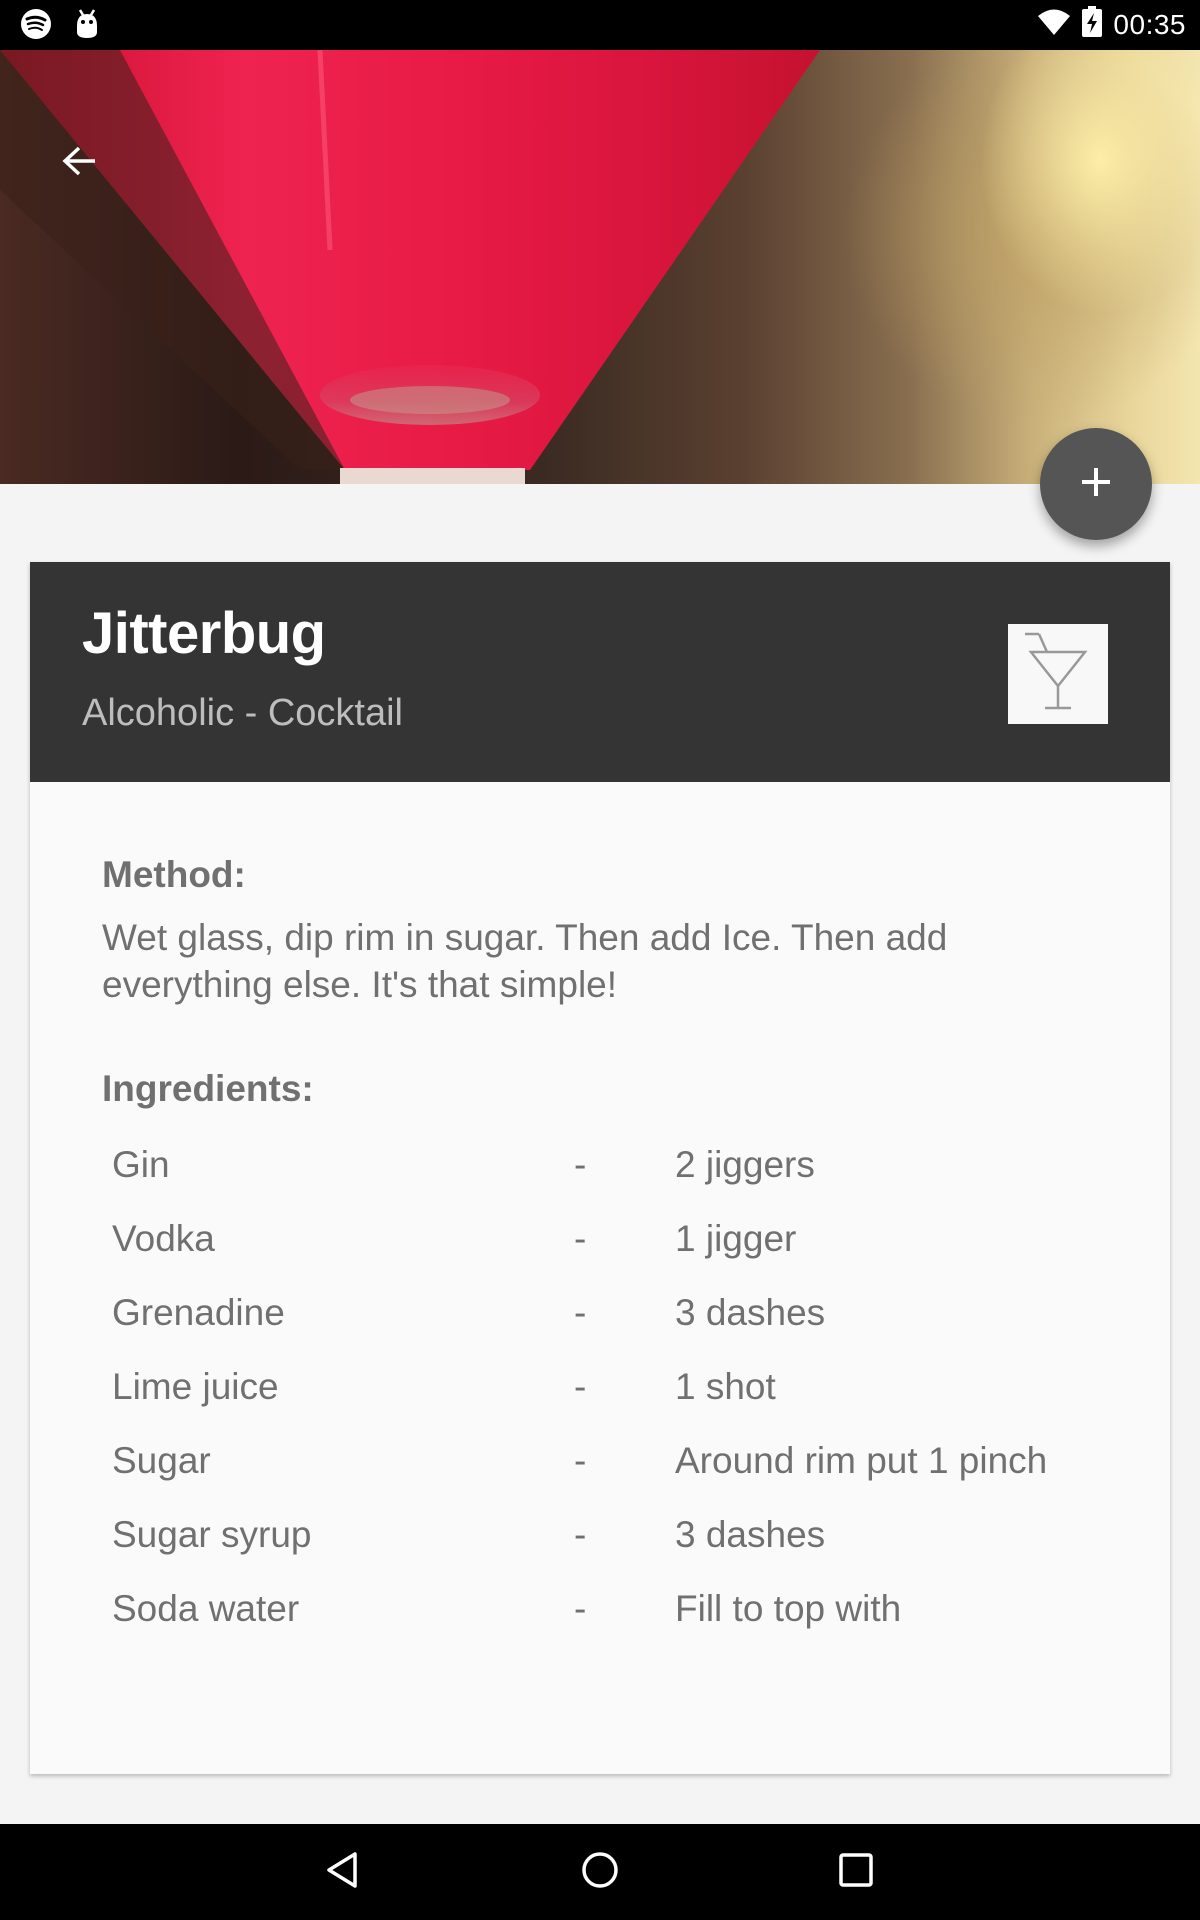 This screenshot has width=1200, height=1920. What do you see at coordinates (208, 1088) in the screenshot?
I see `ingredients-heading: Ingredients:` at bounding box center [208, 1088].